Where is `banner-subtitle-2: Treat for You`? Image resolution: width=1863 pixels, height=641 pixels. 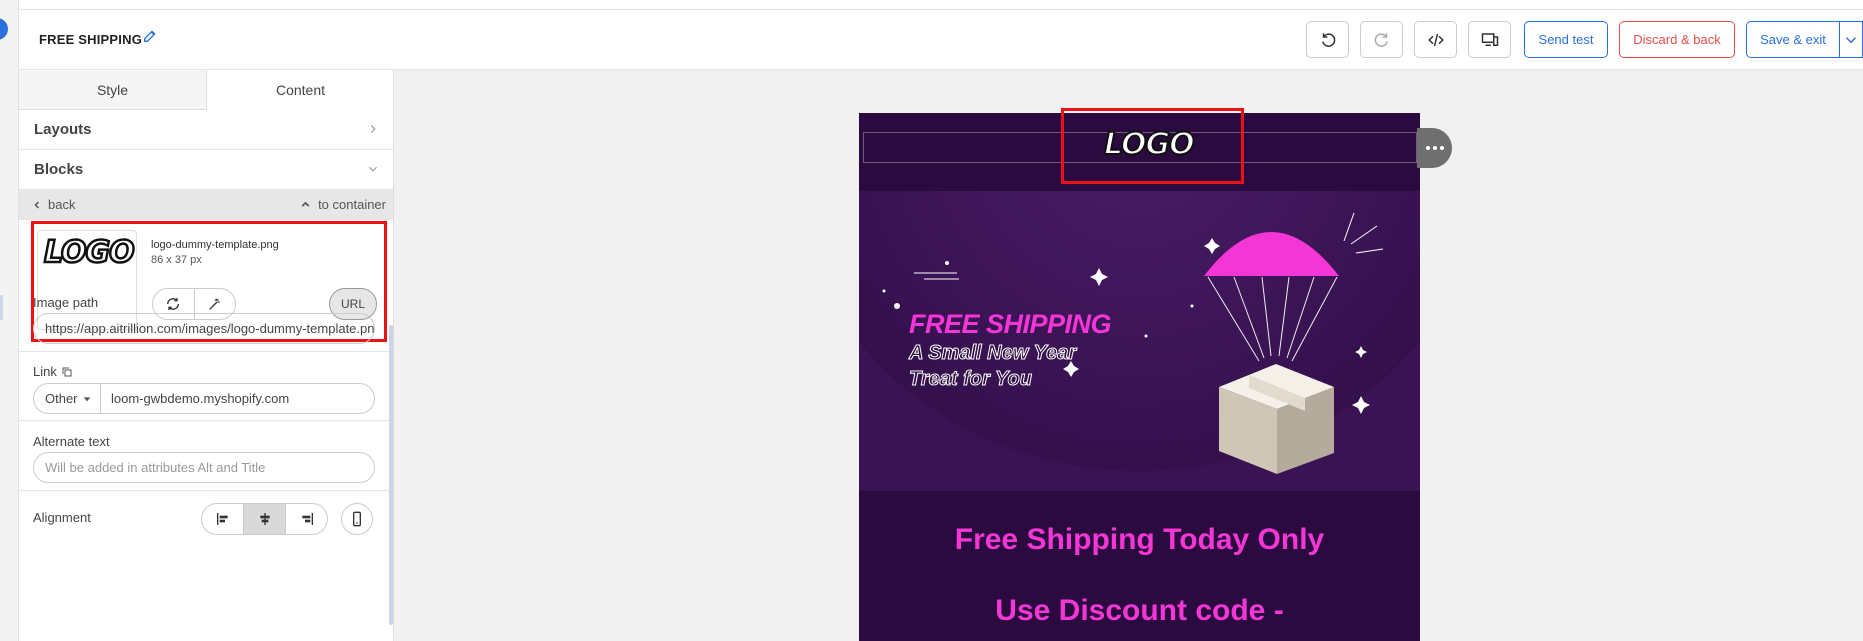 banner-subtitle-2: Treat for You is located at coordinates (971, 379).